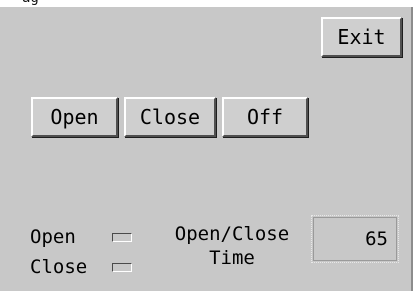 The image size is (415, 291). I want to click on open-indicator-label: Open, so click(53, 237).